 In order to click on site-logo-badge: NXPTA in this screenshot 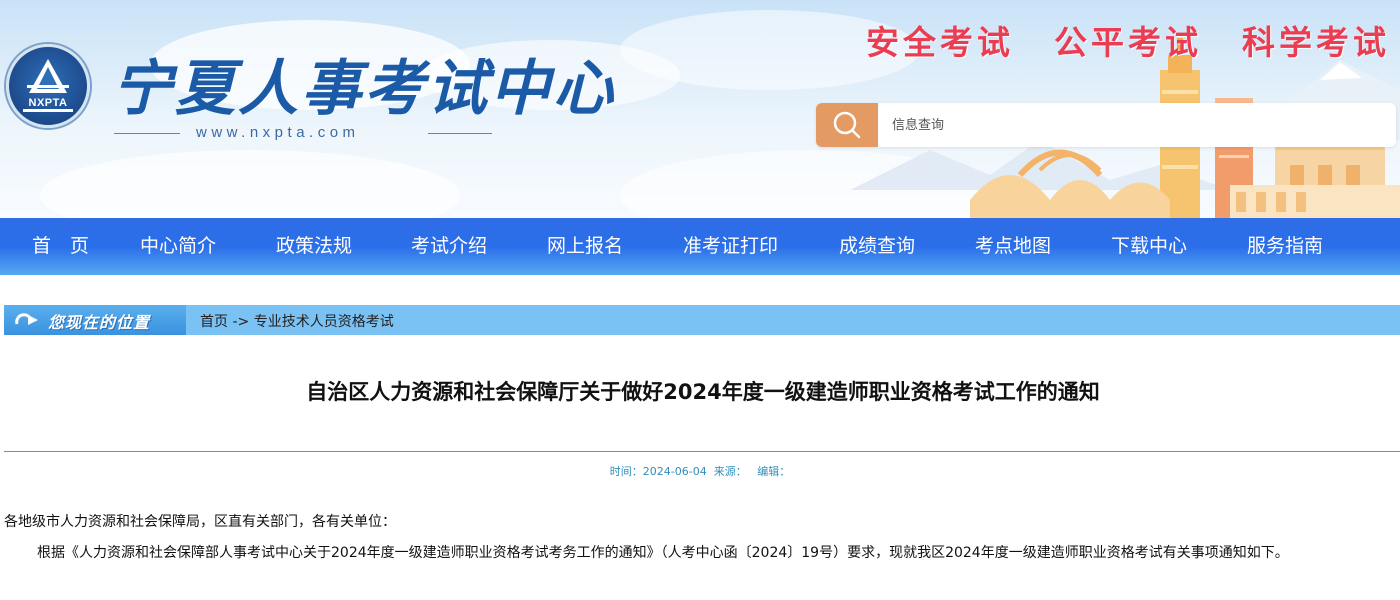, I will do `click(48, 86)`.